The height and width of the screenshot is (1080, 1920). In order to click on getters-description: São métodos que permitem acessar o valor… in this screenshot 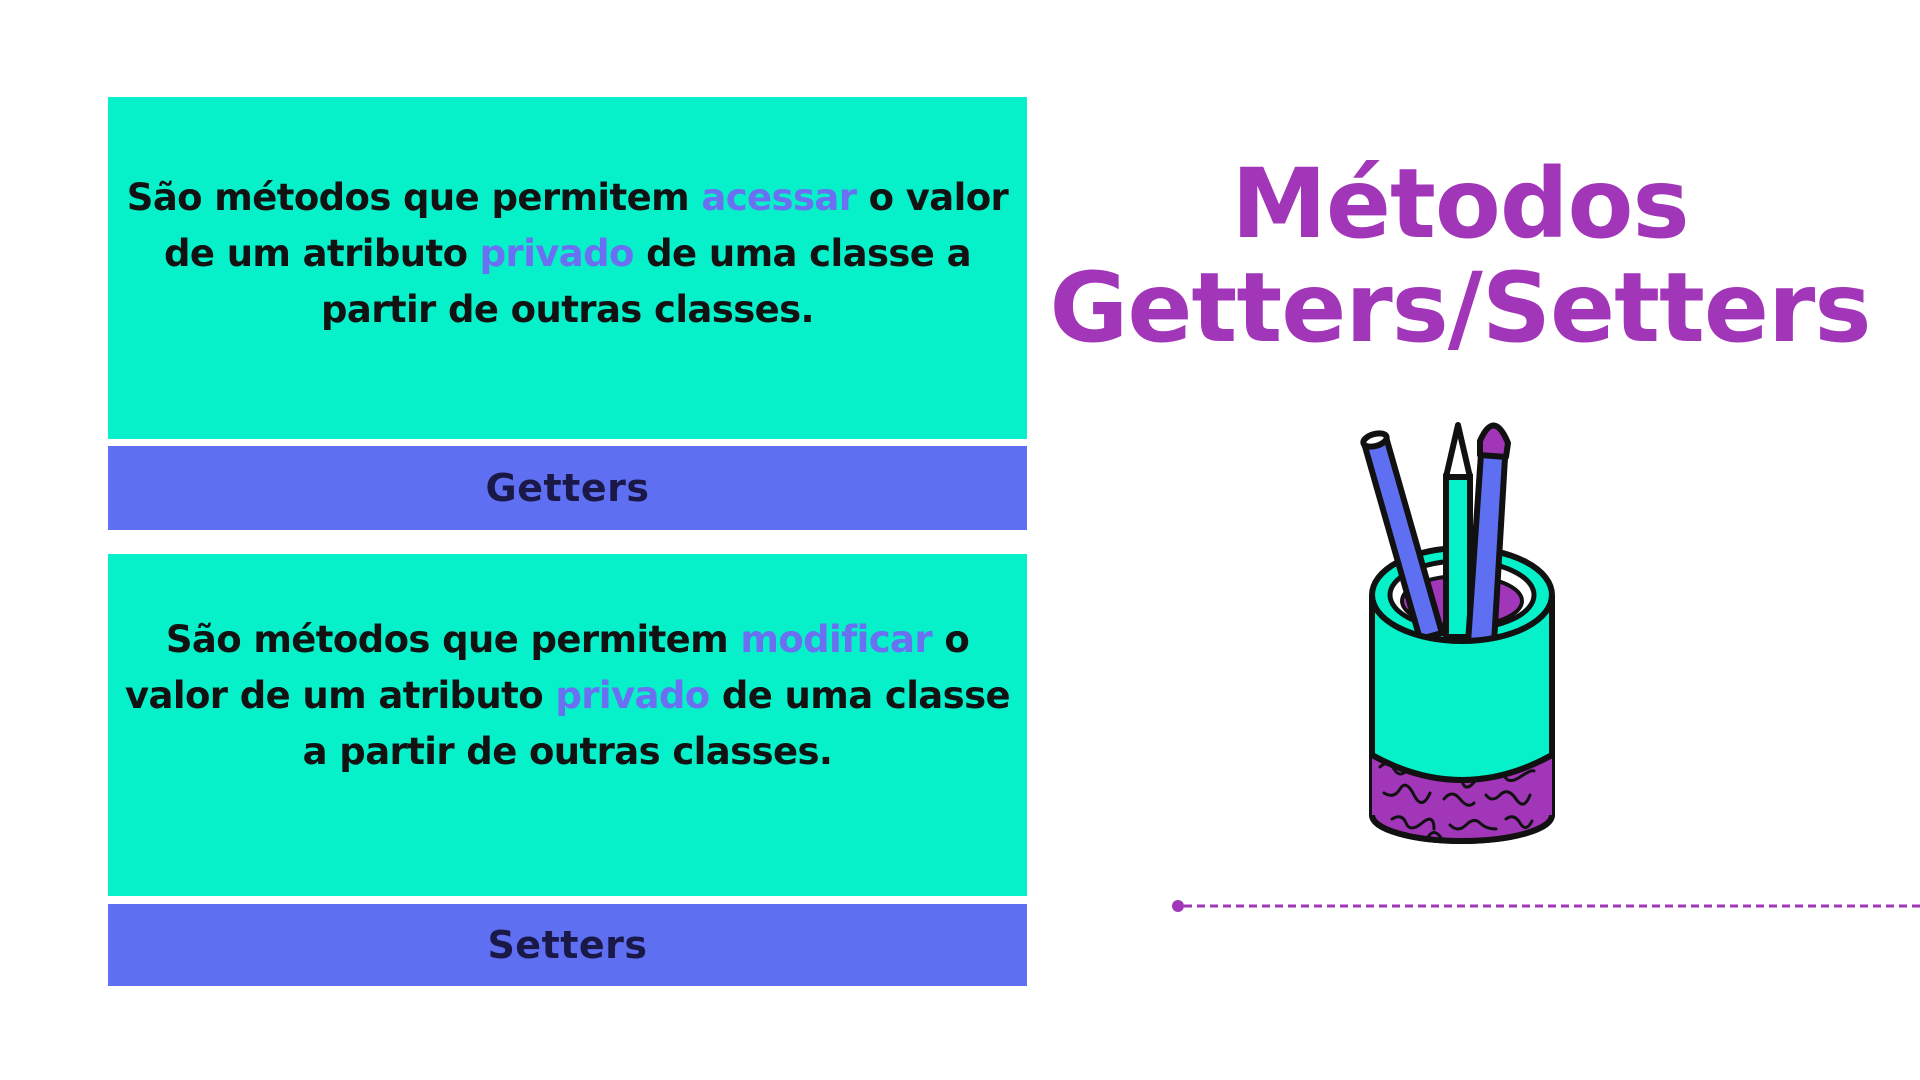, I will do `click(567, 254)`.